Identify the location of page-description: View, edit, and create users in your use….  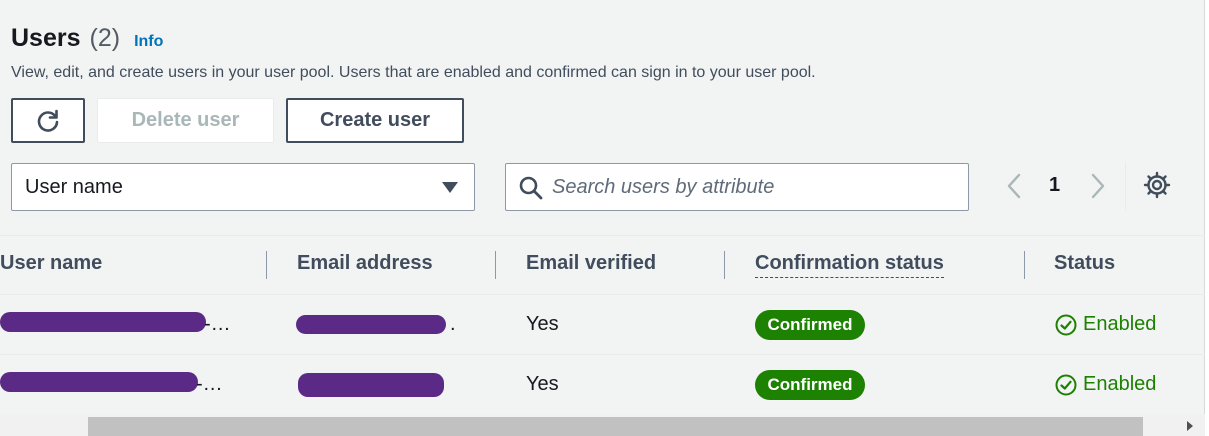
(413, 72).